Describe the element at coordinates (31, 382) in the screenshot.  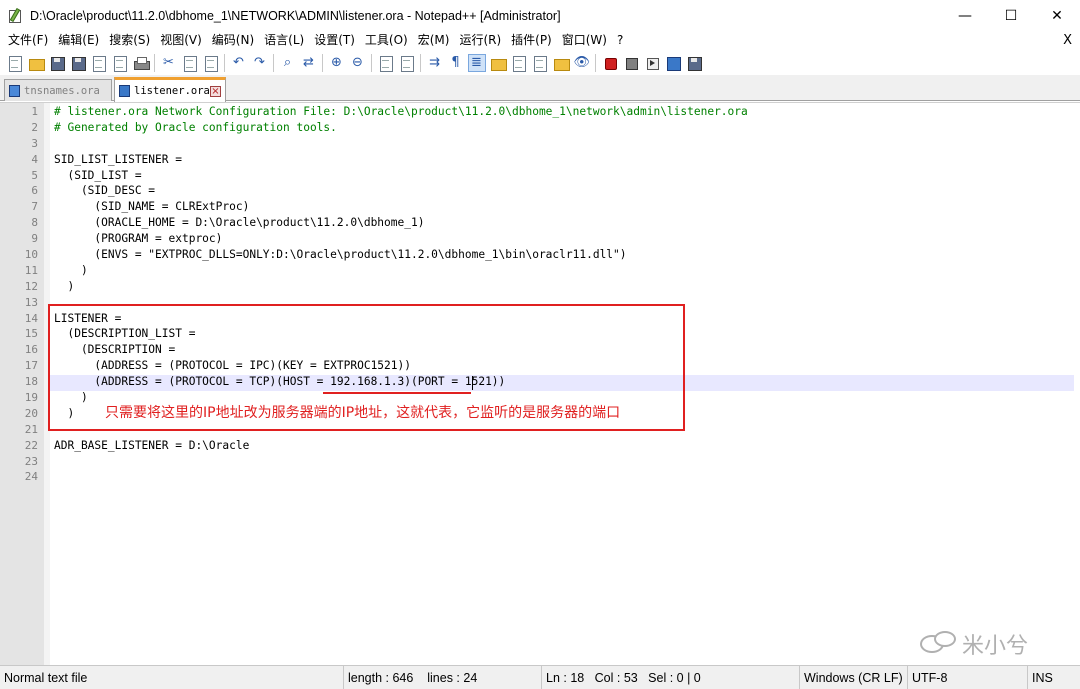
I see `line-number: 18` at that location.